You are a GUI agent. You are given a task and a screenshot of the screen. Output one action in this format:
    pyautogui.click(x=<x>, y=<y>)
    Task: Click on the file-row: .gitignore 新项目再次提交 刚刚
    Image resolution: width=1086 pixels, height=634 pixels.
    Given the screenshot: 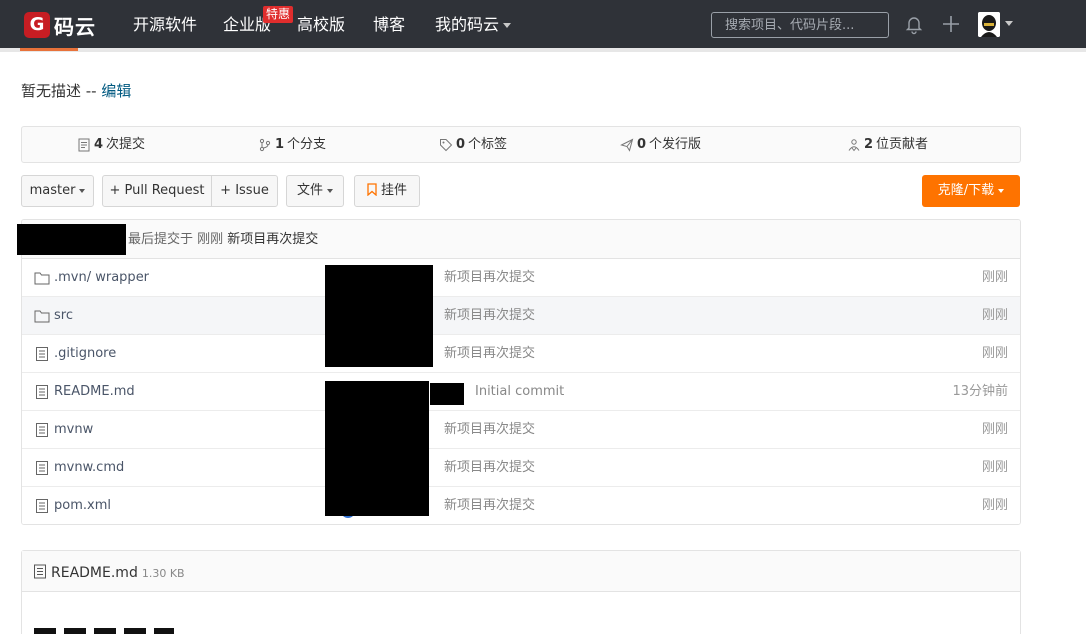 What is the action you would take?
    pyautogui.click(x=521, y=354)
    